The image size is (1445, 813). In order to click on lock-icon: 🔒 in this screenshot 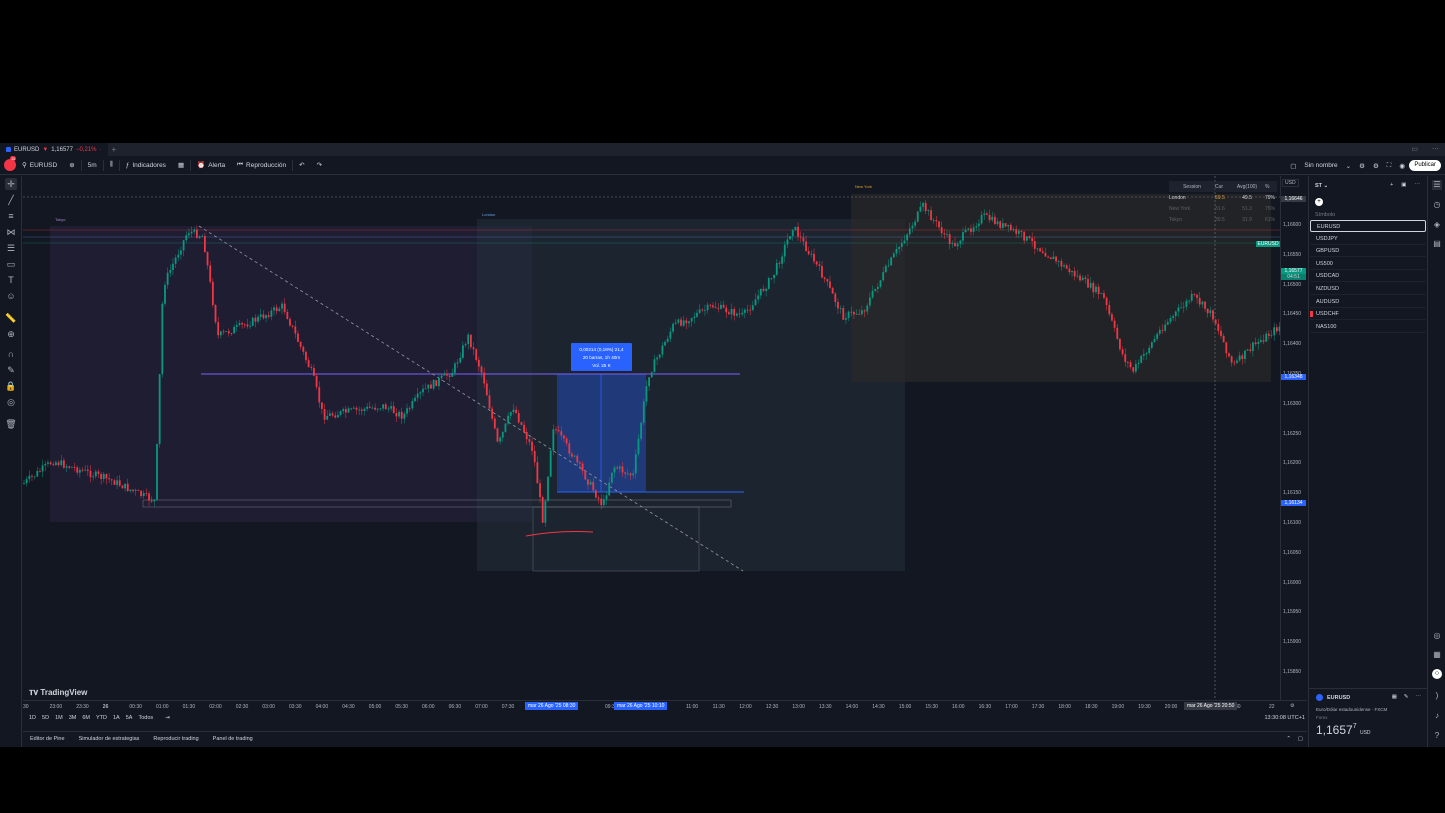, I will do `click(11, 386)`.